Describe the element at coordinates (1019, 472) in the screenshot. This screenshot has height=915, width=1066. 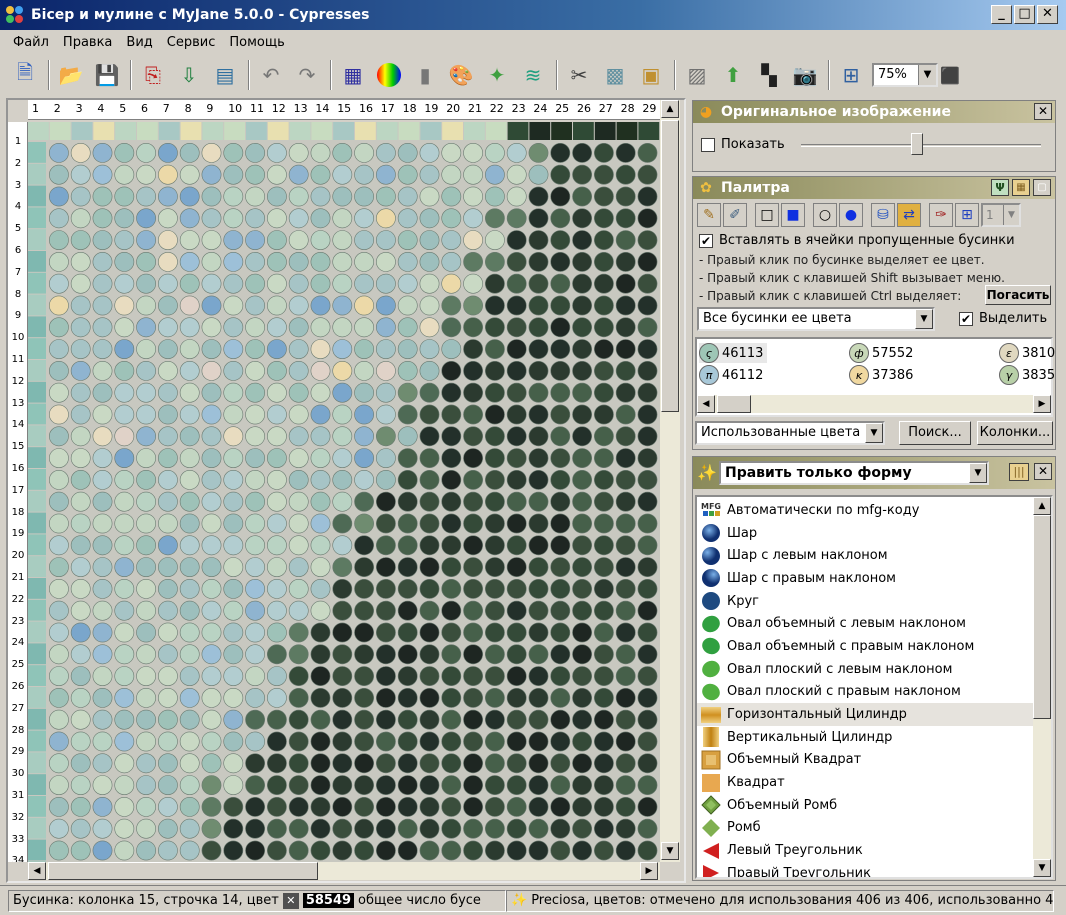
I see `columns-icon: |||` at that location.